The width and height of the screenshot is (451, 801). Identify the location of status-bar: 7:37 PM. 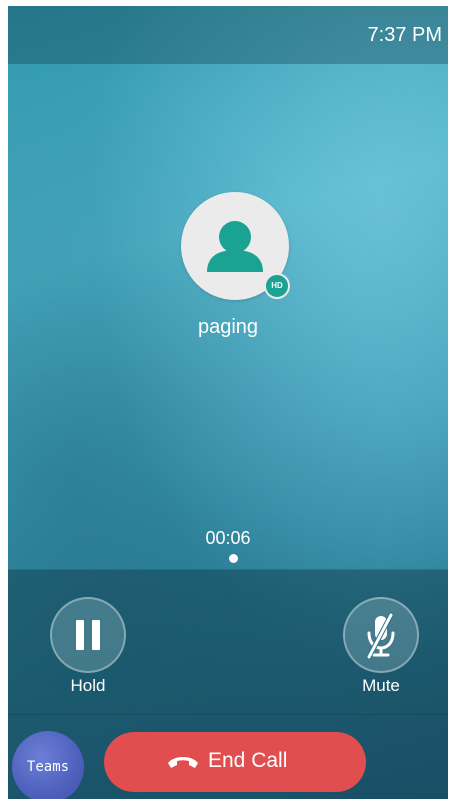
(228, 35).